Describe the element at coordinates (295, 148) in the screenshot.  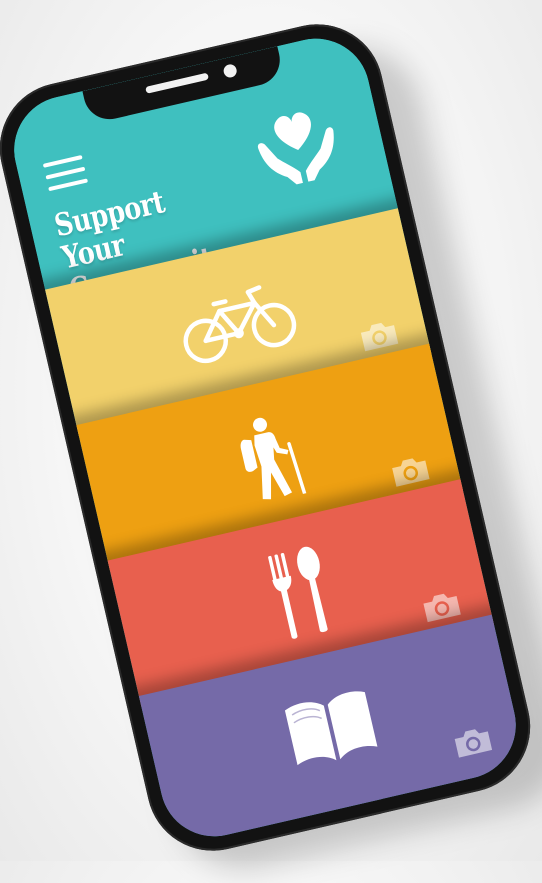
I see `heart-in-hands-icon` at that location.